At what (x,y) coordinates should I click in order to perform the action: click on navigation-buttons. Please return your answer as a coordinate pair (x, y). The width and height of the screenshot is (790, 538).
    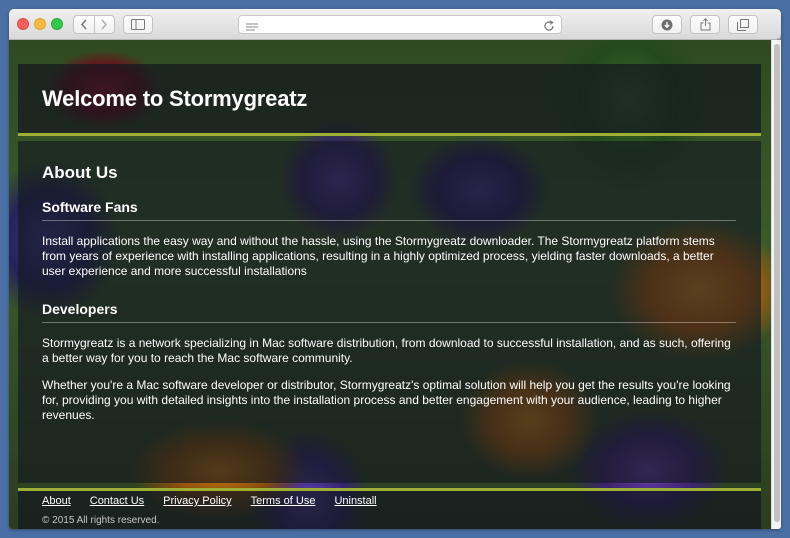
    Looking at the image, I should click on (94, 24).